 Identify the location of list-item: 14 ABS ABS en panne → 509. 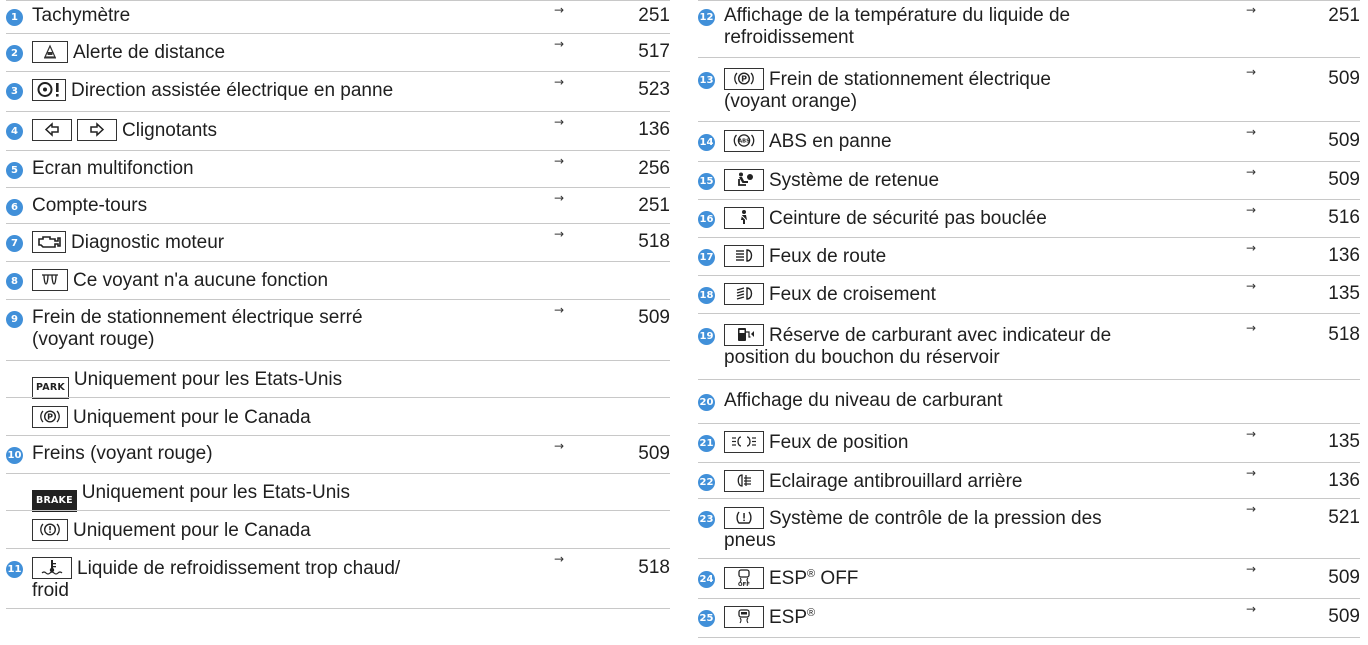
(1029, 142).